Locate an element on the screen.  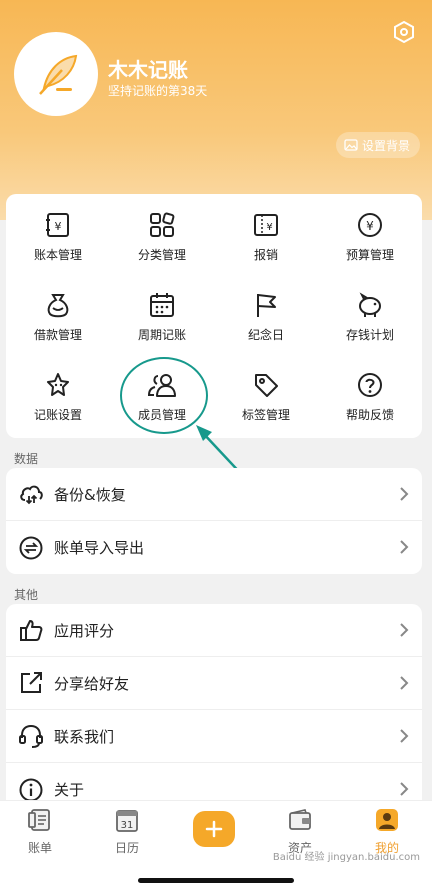
list-label: 联系我们 is located at coordinates (84, 736).